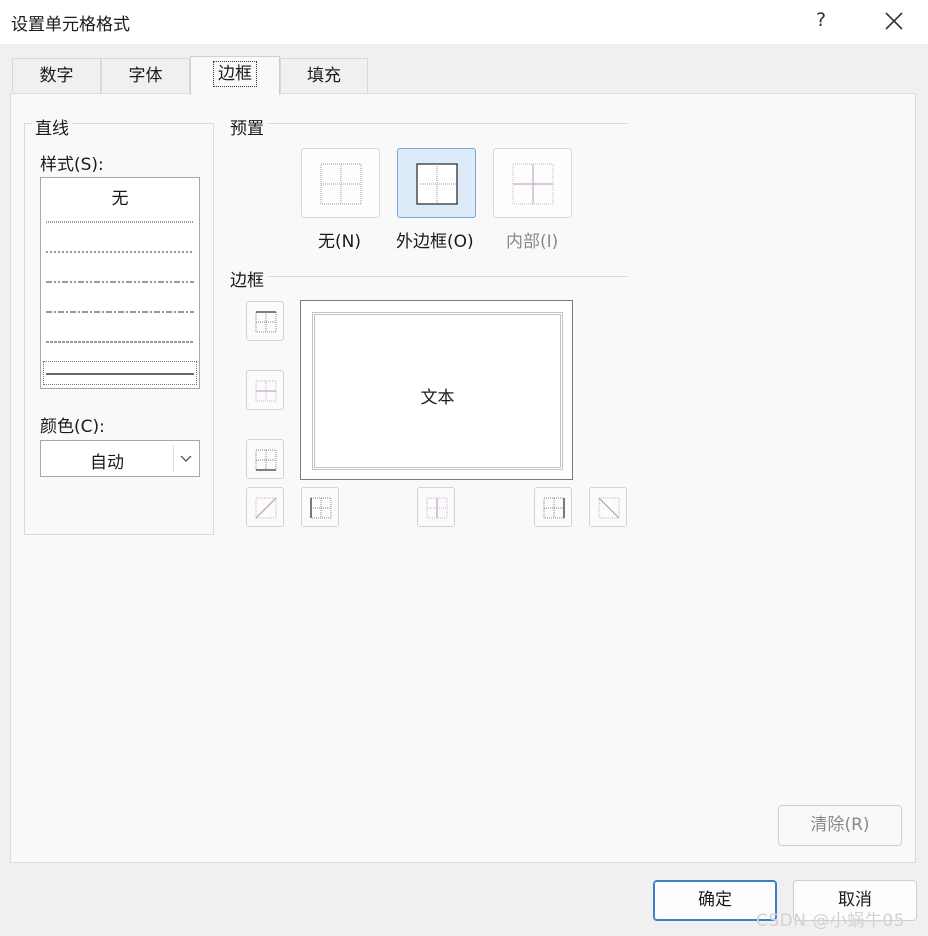  I want to click on border-top-icon, so click(266, 322).